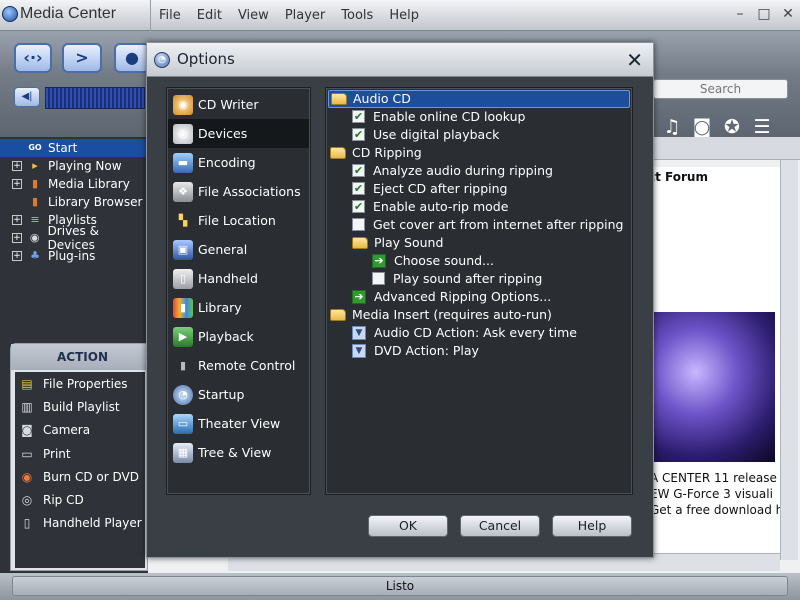 This screenshot has width=800, height=600. I want to click on option-eject-cd: ✔ Eject CD after ripping, so click(430, 189).